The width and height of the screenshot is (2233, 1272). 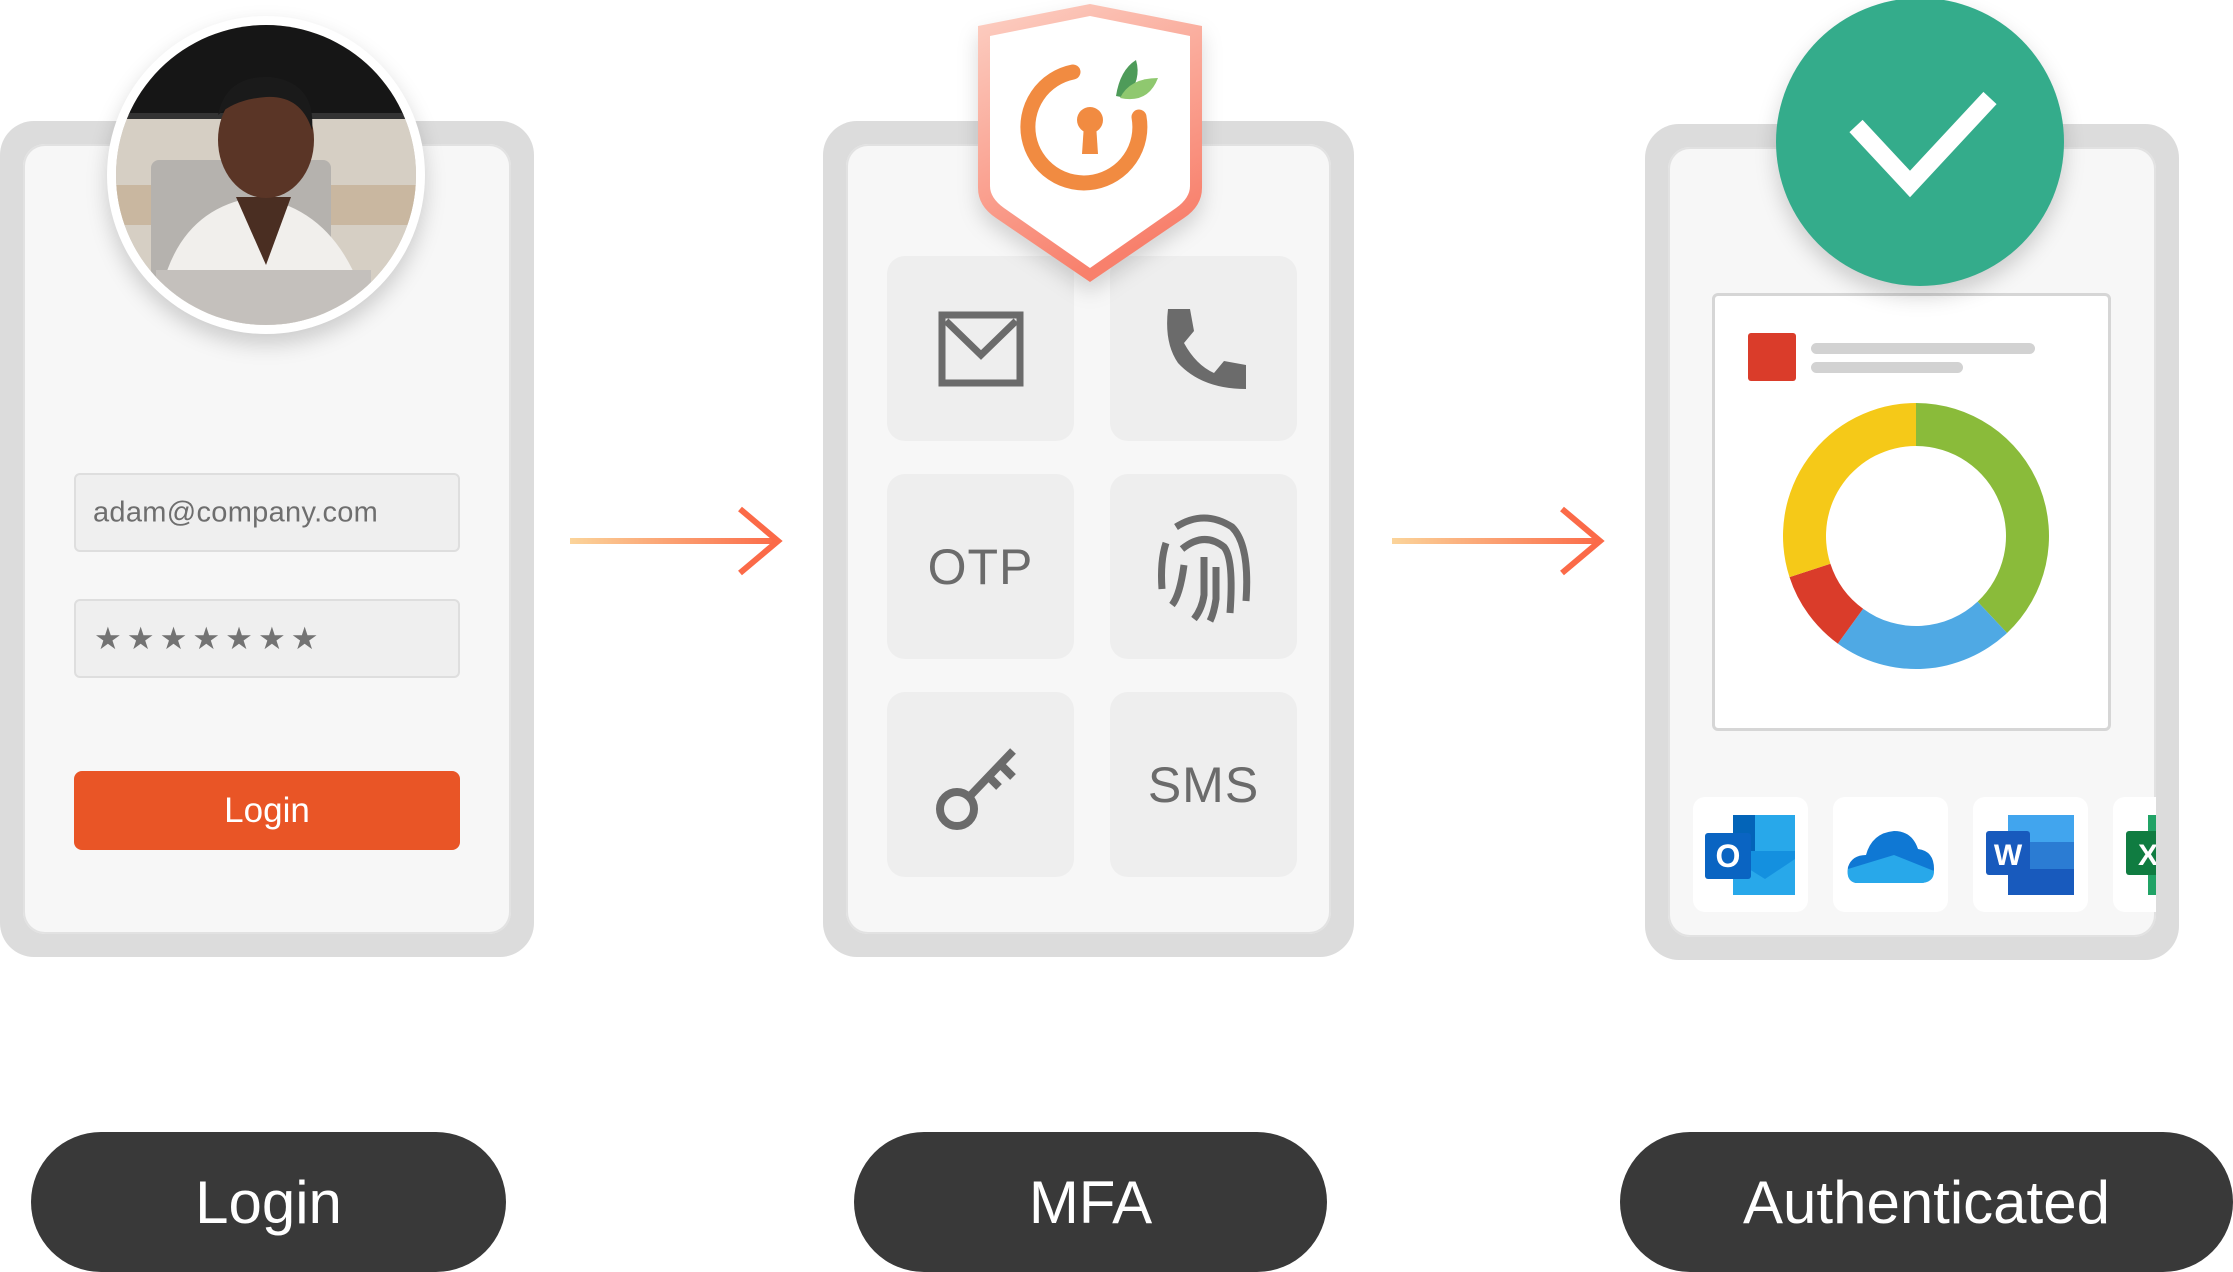 What do you see at coordinates (1206, 348) in the screenshot?
I see `phone-icon` at bounding box center [1206, 348].